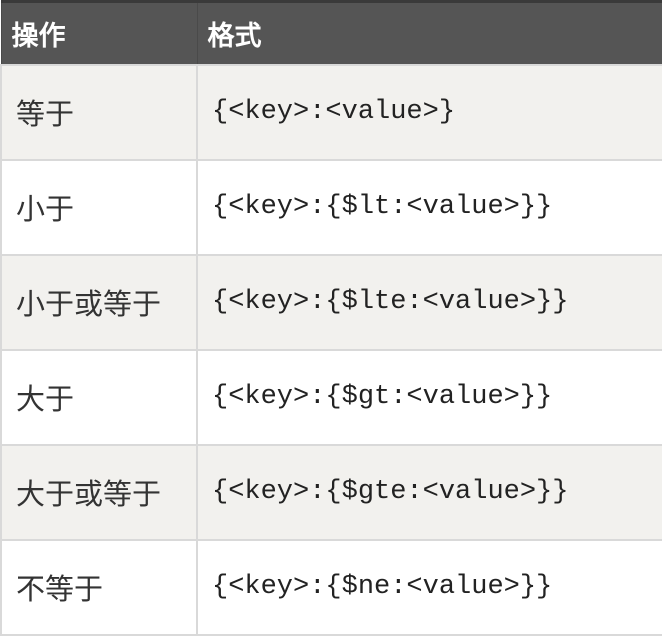 The height and width of the screenshot is (636, 662). Describe the element at coordinates (99, 32) in the screenshot. I see `header-operation: 操作` at that location.